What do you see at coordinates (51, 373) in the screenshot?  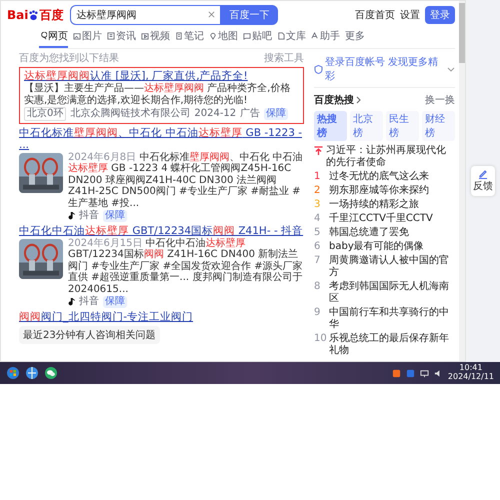 I see `chat-app-icon` at bounding box center [51, 373].